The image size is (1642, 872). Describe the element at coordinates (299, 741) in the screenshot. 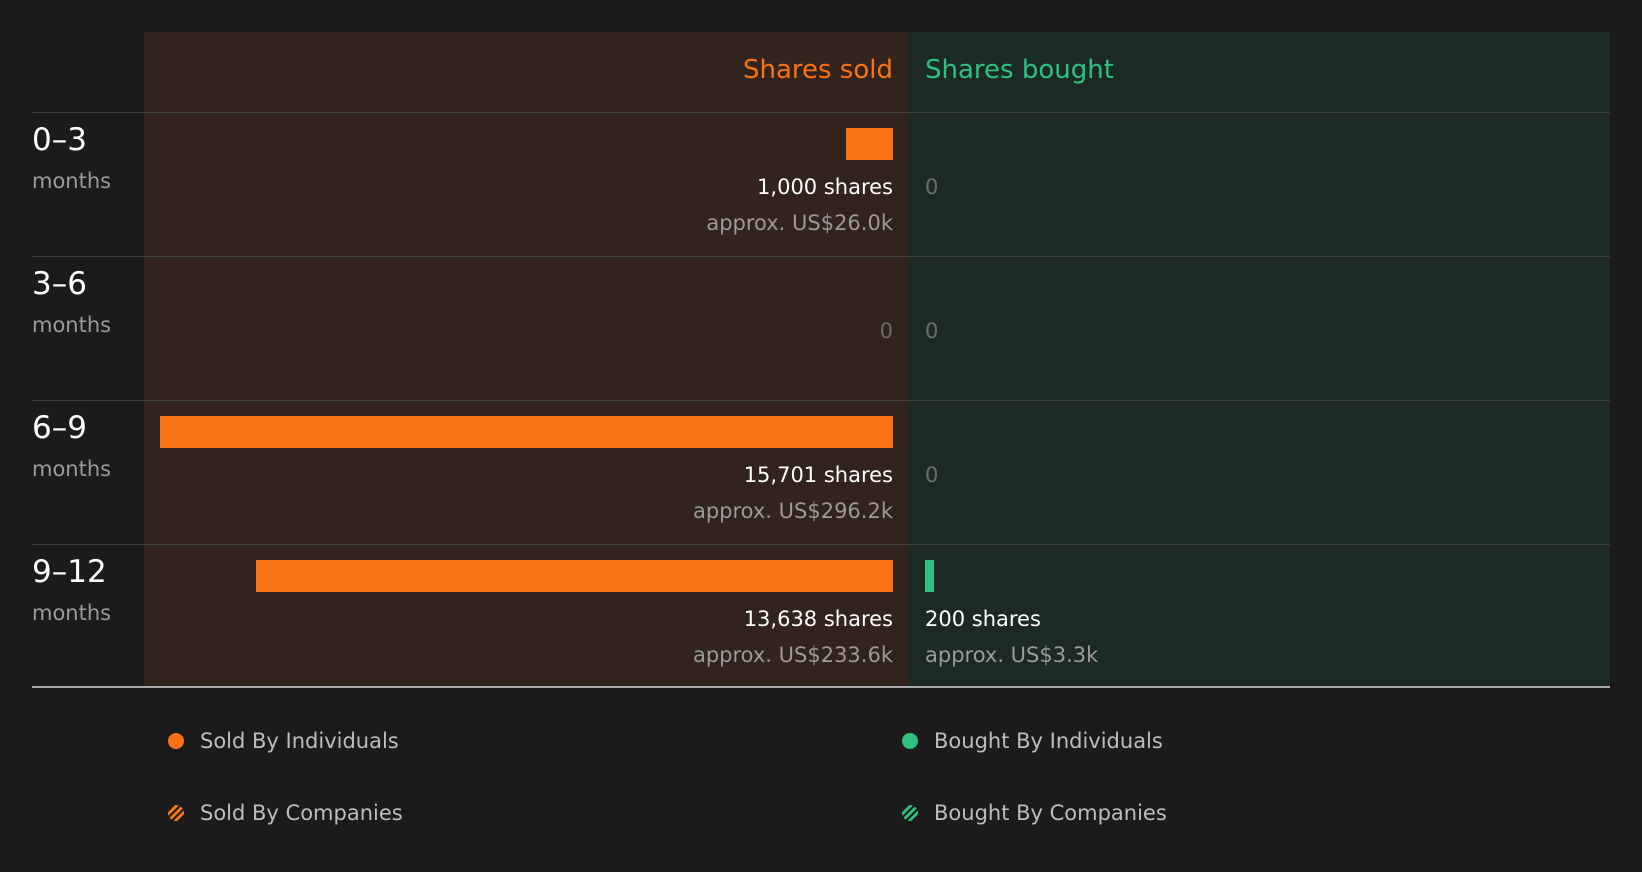

I see `legend-label: Sold By Individuals` at that location.